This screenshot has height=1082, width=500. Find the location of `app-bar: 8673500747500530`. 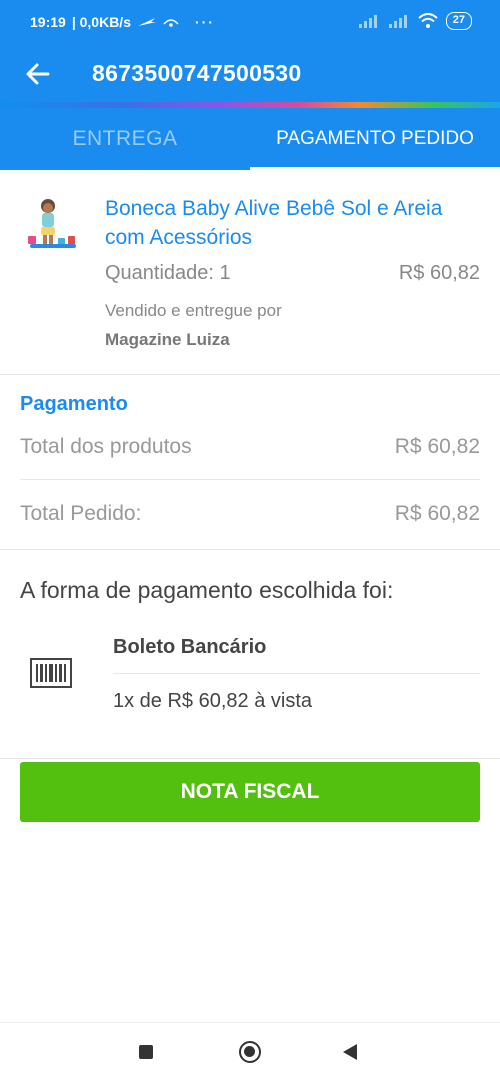

app-bar: 8673500747500530 is located at coordinates (250, 76).